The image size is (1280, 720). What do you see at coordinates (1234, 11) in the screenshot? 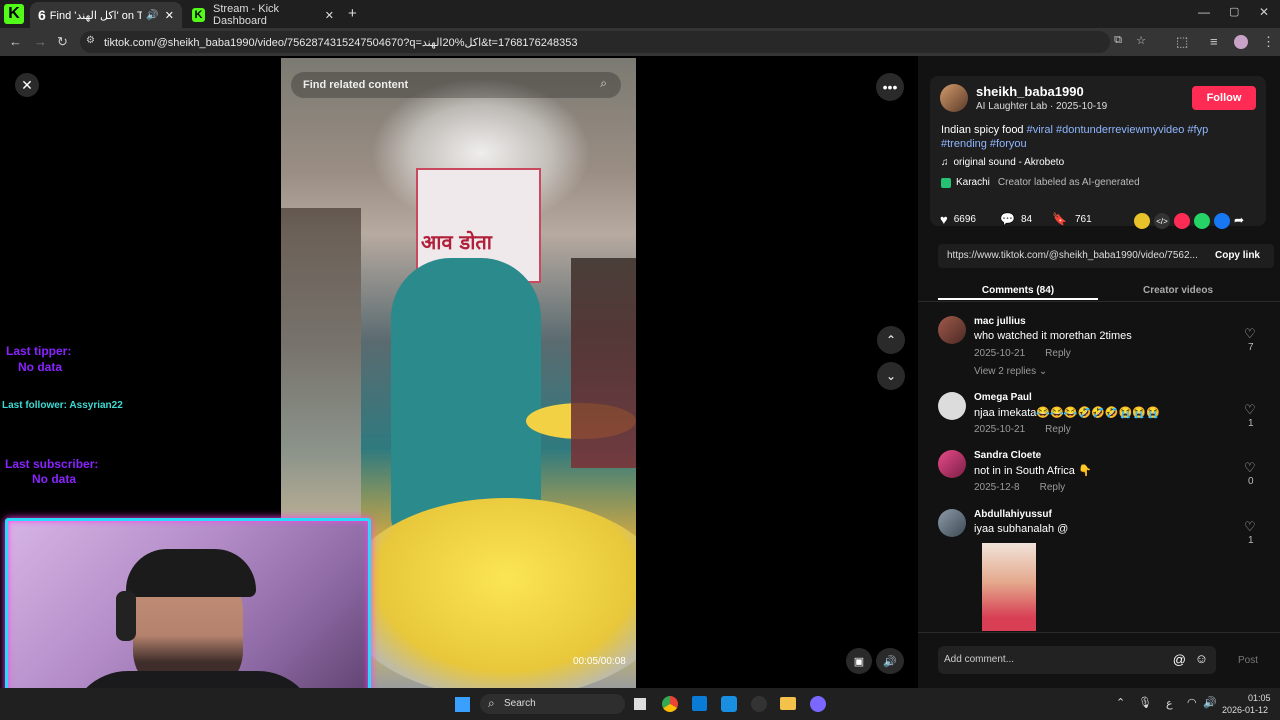
I see `maximize-icon: ▢` at bounding box center [1234, 11].